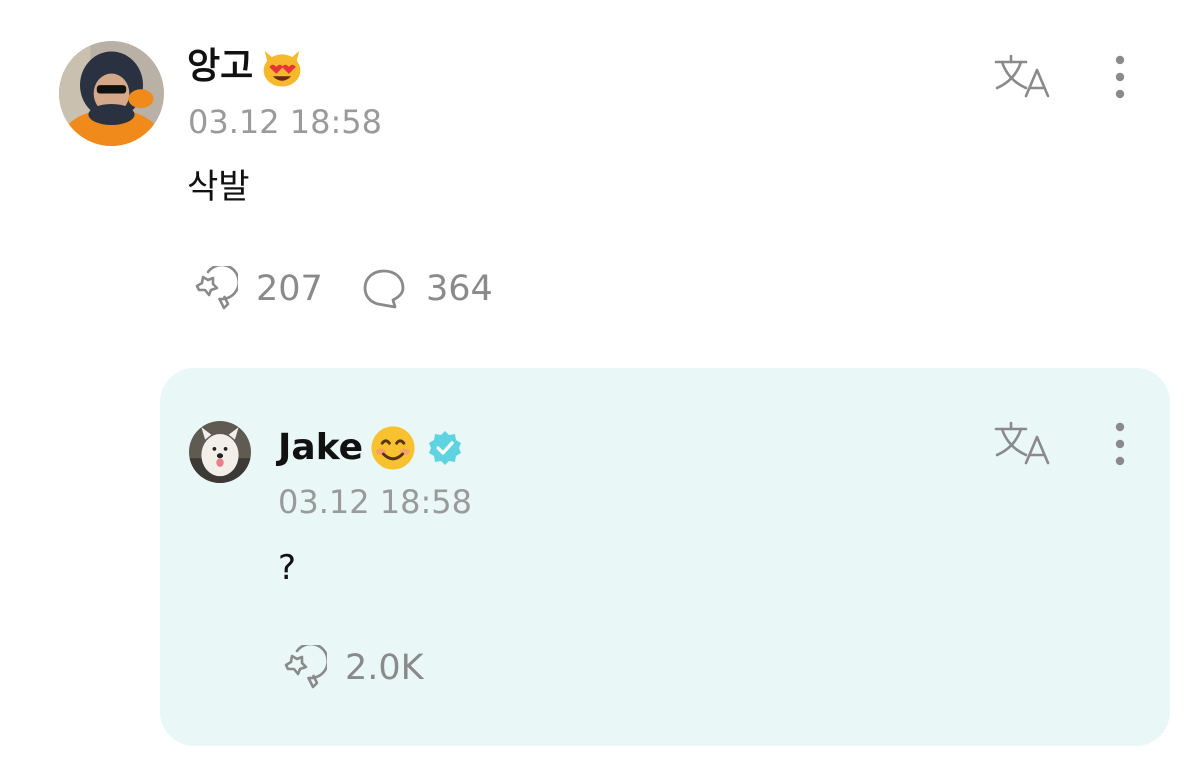  I want to click on smiling-face-emoji, so click(393, 448).